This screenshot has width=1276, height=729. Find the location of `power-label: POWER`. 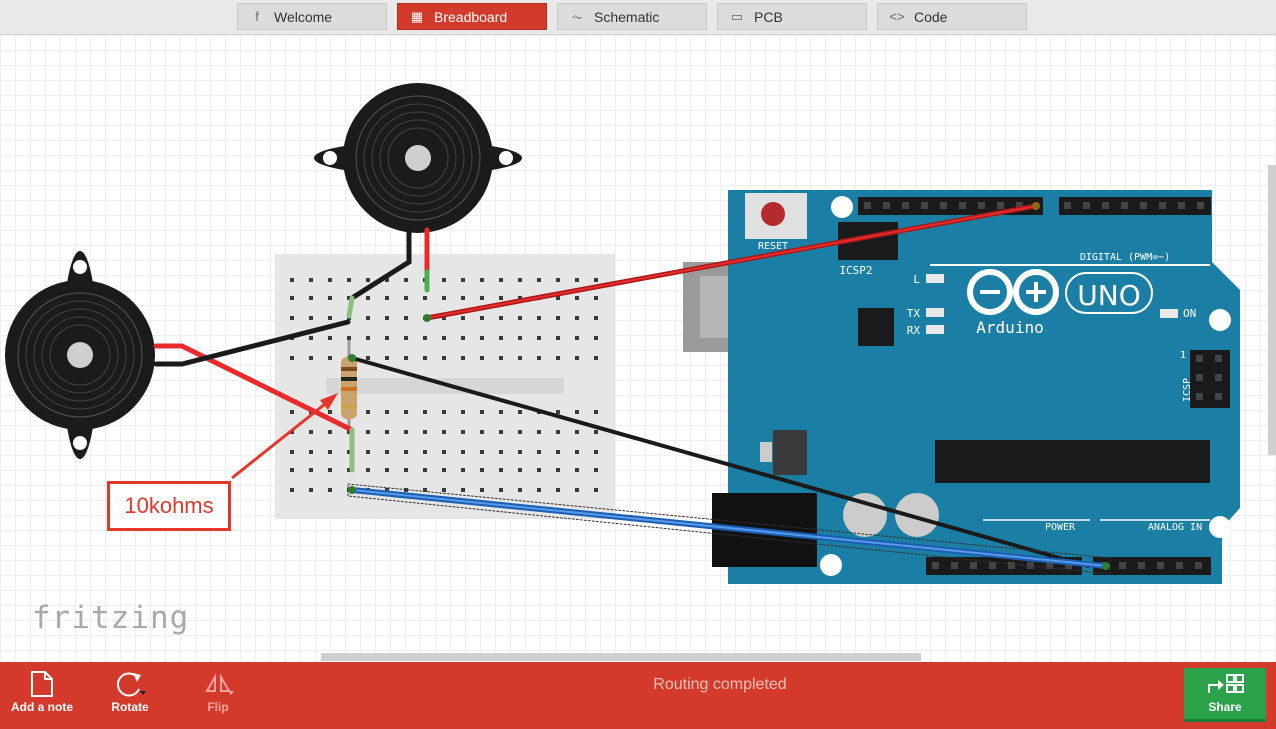

power-label: POWER is located at coordinates (1060, 527).